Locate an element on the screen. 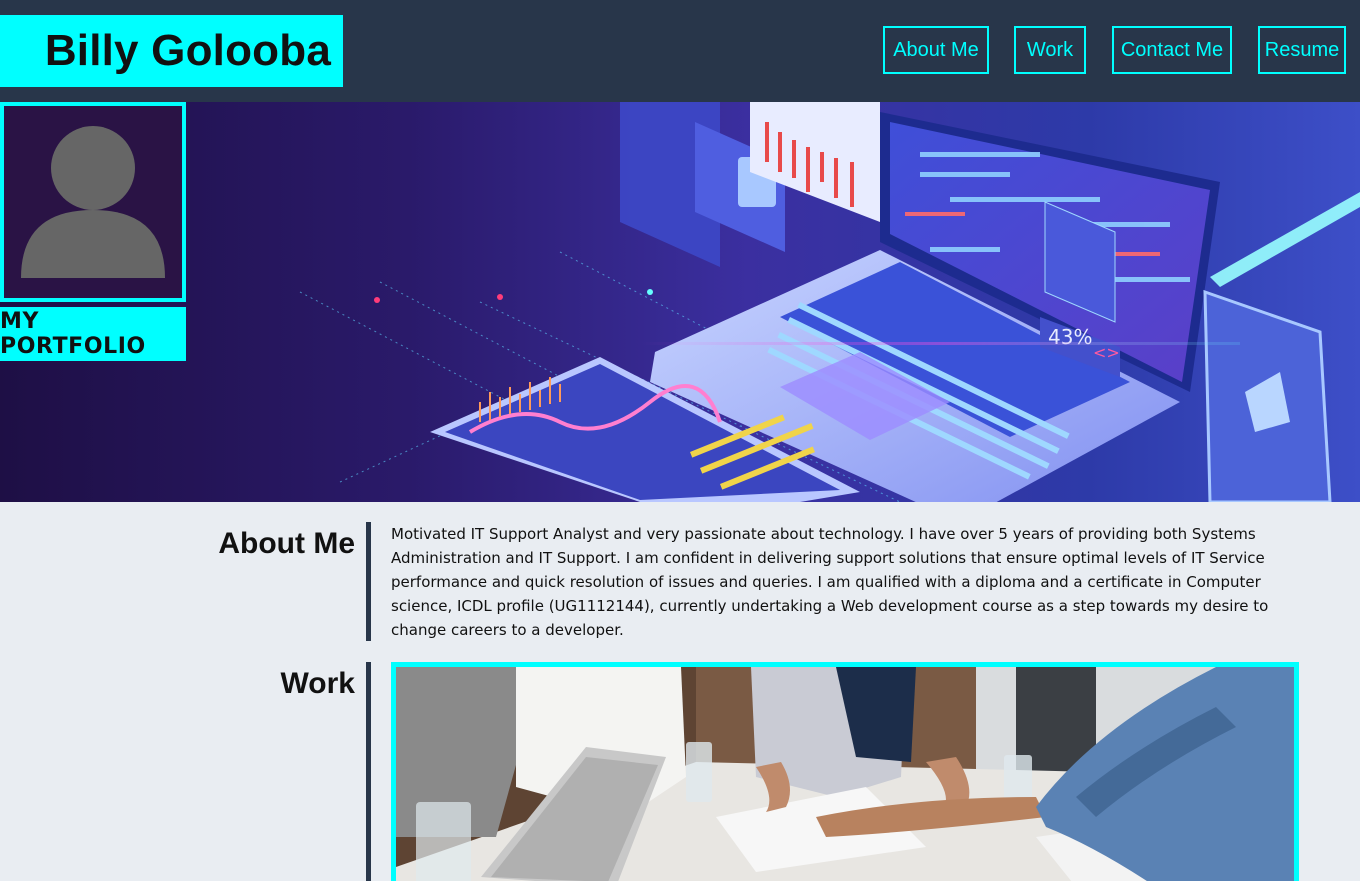  brand-logo: Billy Golooba is located at coordinates (171, 51).